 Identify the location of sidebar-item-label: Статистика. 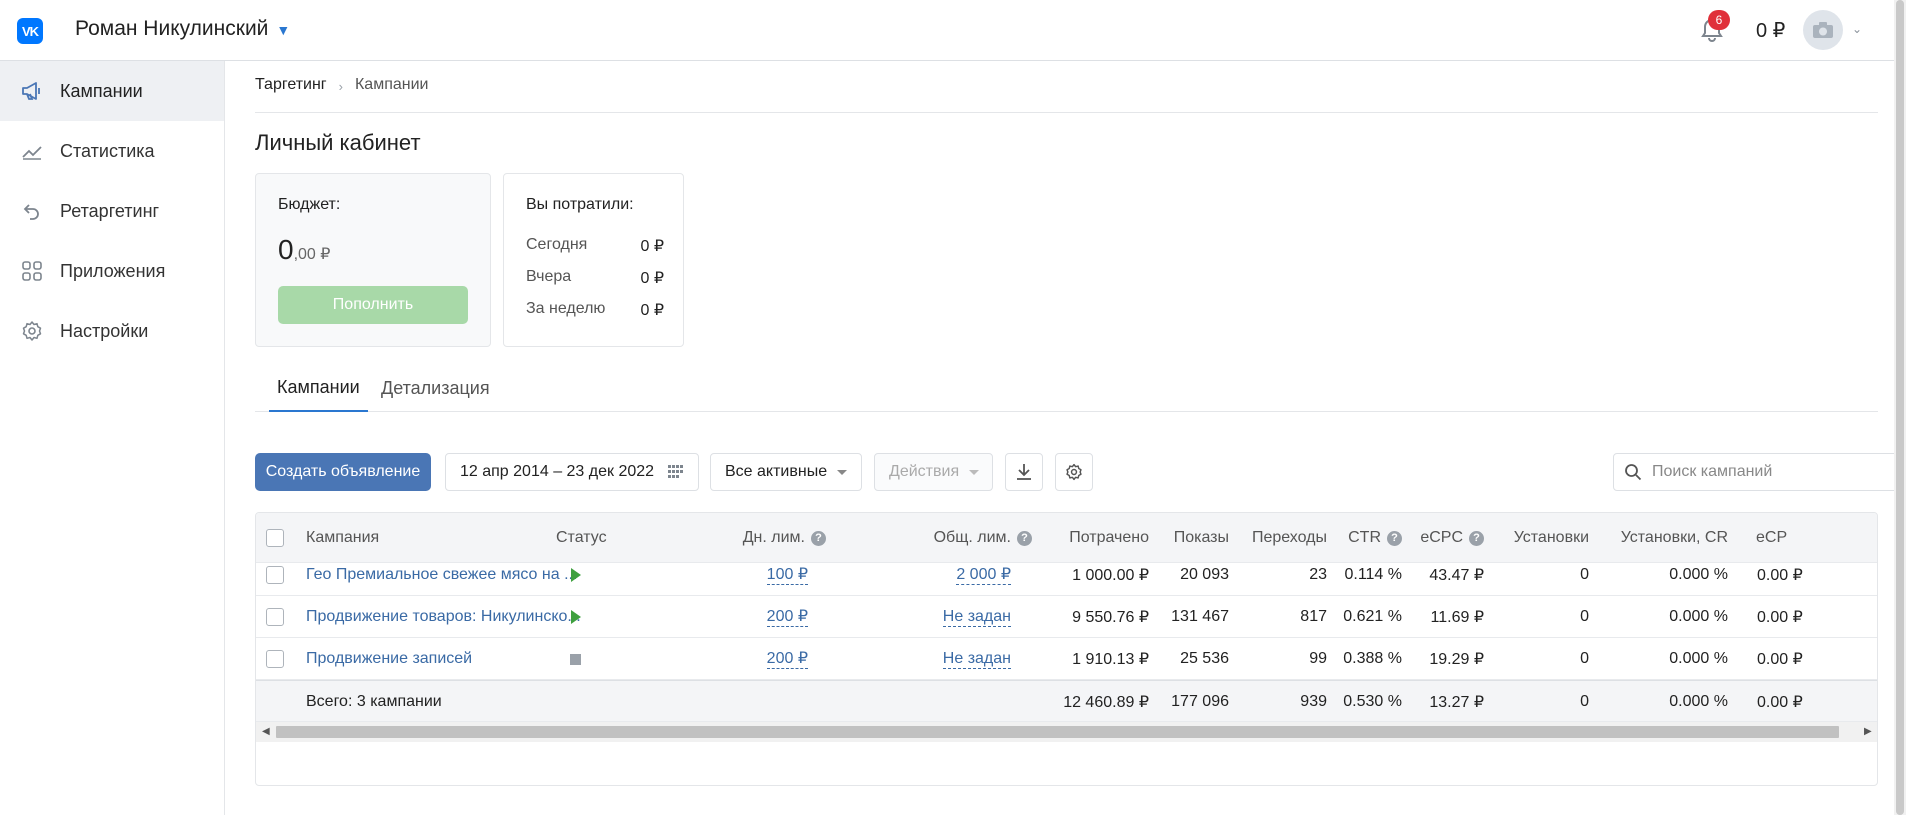
(107, 150).